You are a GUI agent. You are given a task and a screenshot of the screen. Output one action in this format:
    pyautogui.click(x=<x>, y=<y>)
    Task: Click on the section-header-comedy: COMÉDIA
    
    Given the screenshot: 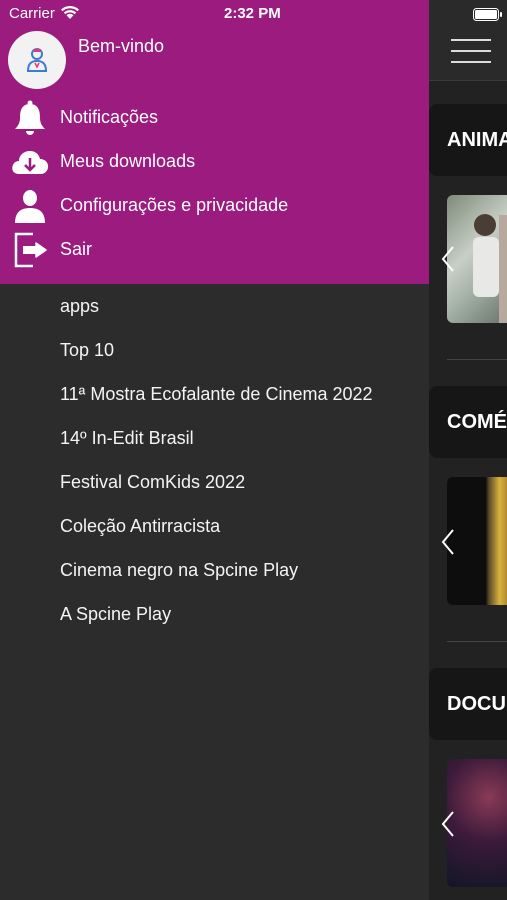 What is the action you would take?
    pyautogui.click(x=468, y=422)
    